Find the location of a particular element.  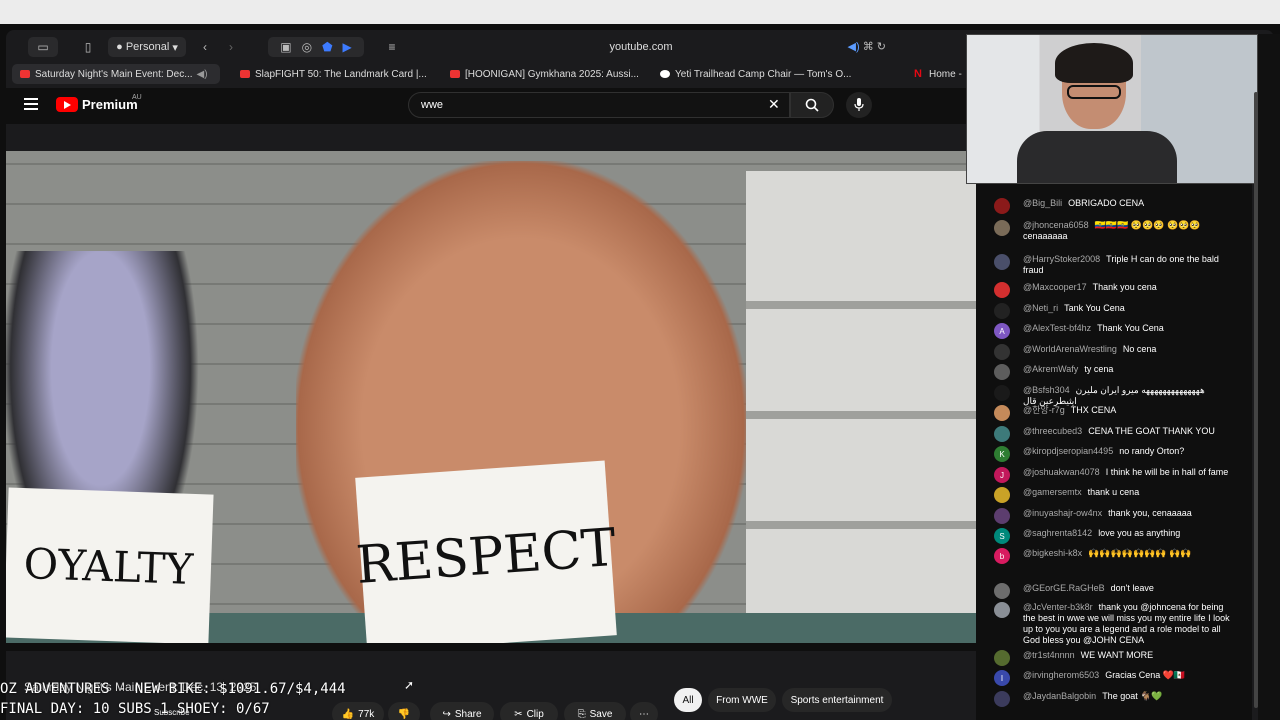

mouse-cursor-icon: ➚ is located at coordinates (409, 685).